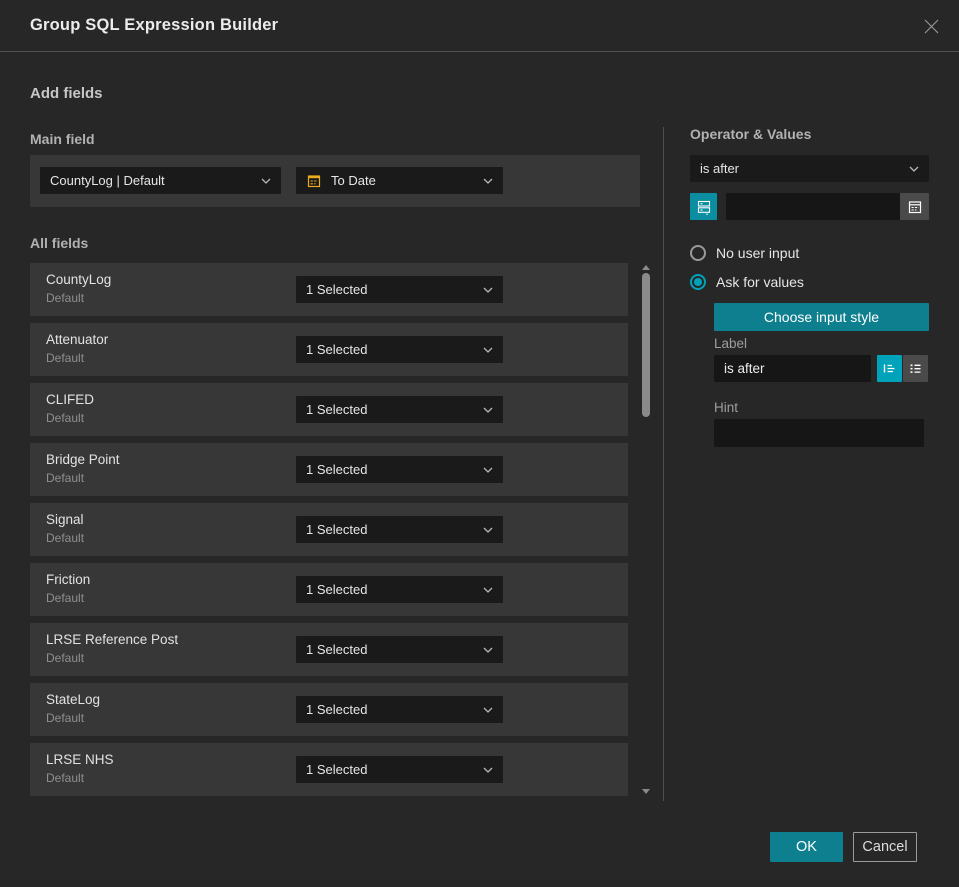  I want to click on hint-input, so click(819, 433).